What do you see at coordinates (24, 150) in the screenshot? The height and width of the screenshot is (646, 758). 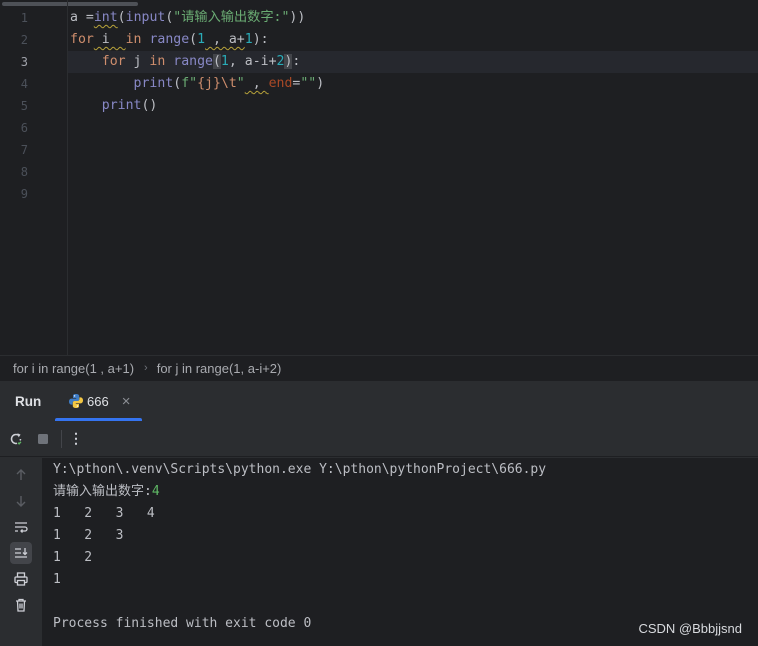 I see `line-number: 7` at bounding box center [24, 150].